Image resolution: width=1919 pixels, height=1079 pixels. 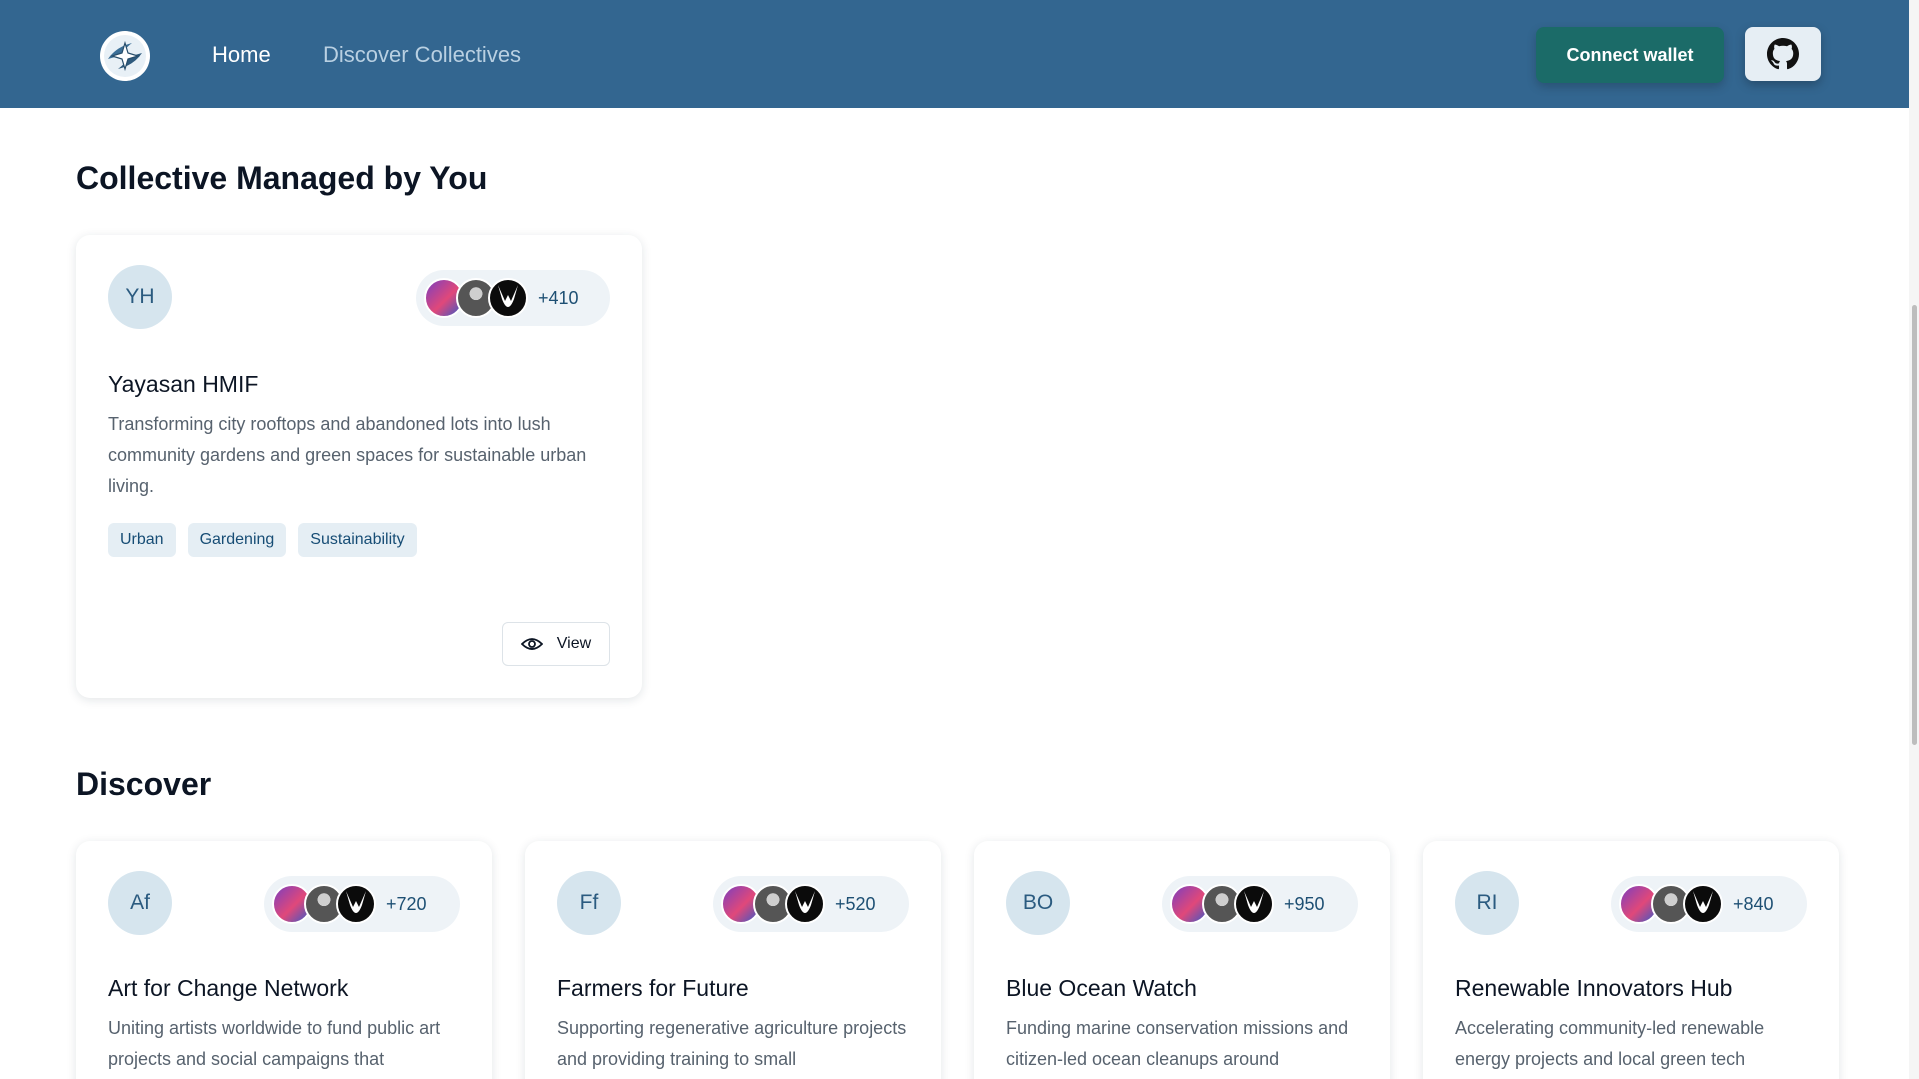 What do you see at coordinates (228, 988) in the screenshot?
I see `collective-name: Art for Change Network` at bounding box center [228, 988].